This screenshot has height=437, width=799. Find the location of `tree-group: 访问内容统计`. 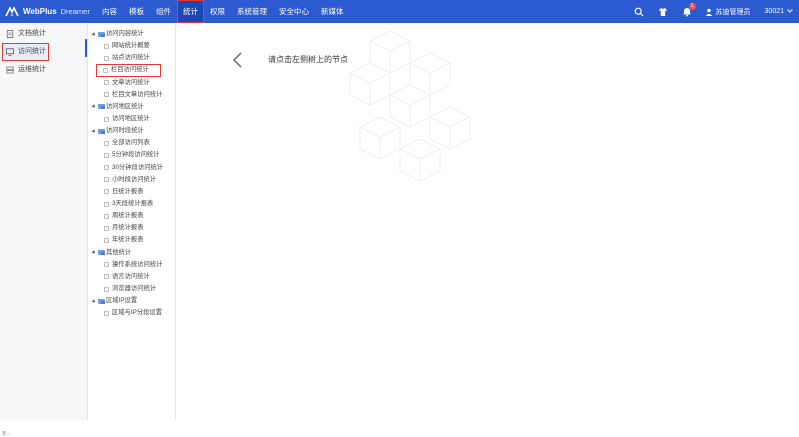

tree-group: 访问内容统计 is located at coordinates (131, 34).